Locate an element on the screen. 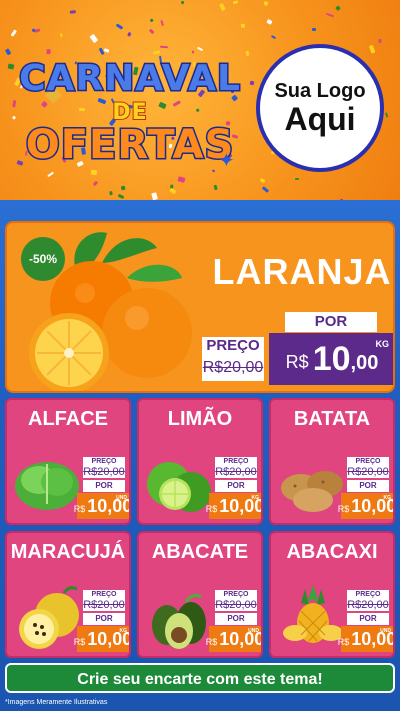 The height and width of the screenshot is (711, 400). hero-price-dec: ,00 is located at coordinates (364, 363).